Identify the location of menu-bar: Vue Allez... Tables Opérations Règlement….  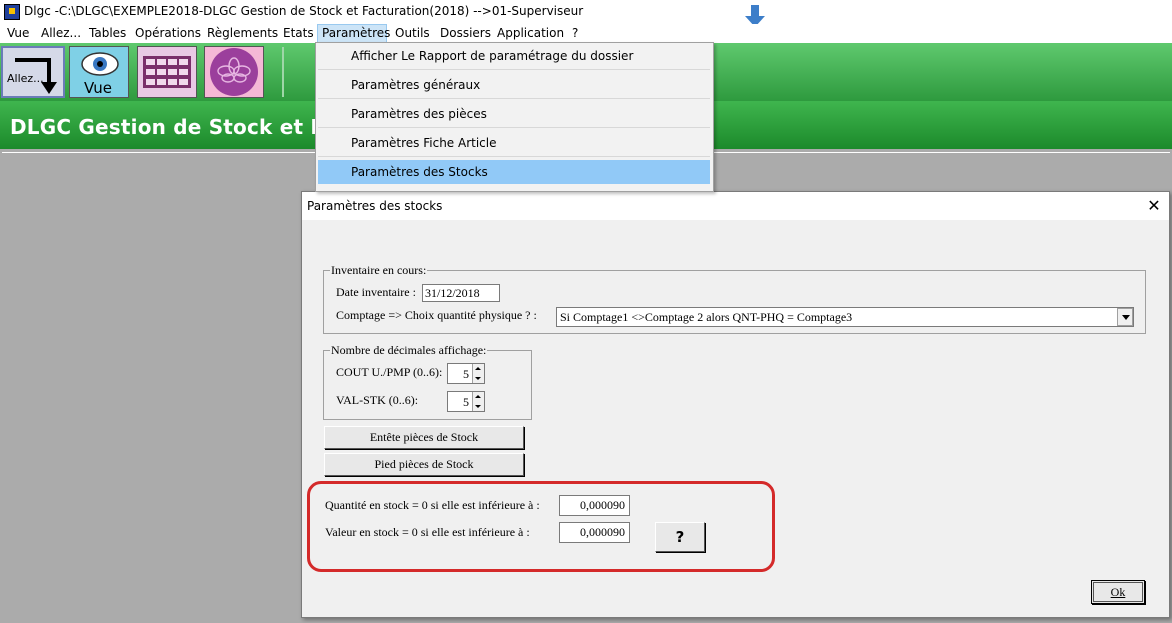
(586, 33).